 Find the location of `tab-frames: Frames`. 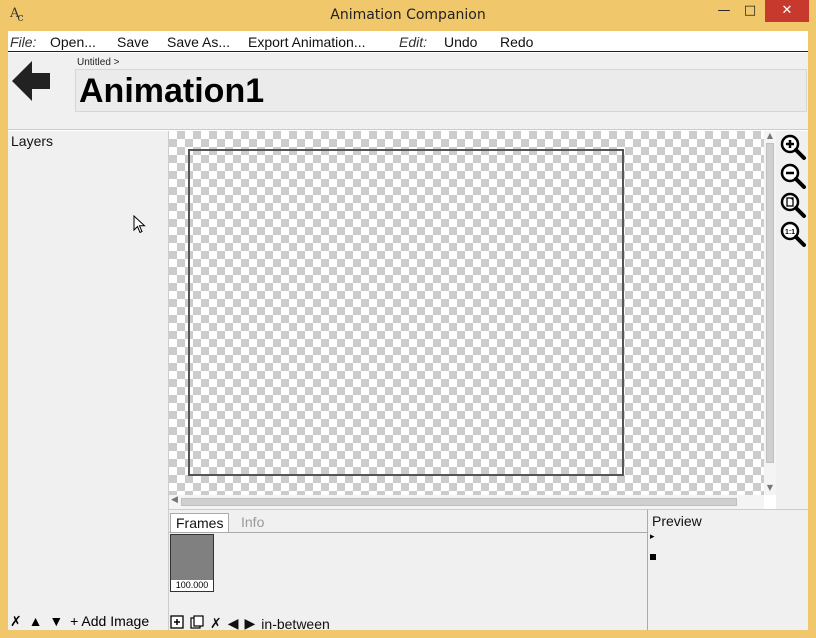

tab-frames: Frames is located at coordinates (200, 523).